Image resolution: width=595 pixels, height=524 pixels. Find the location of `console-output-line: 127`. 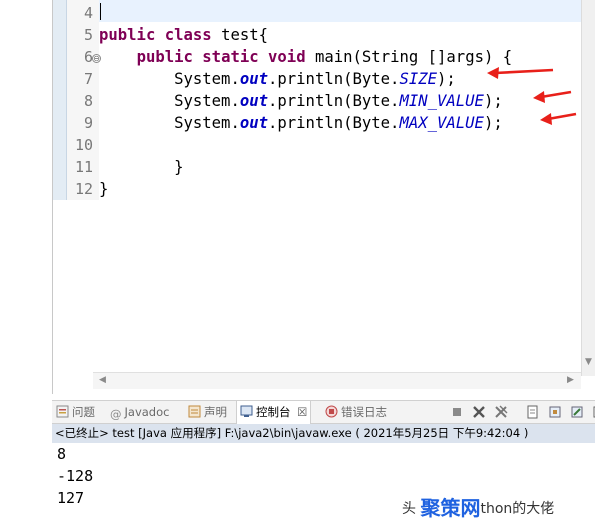

console-output-line: 127 is located at coordinates (71, 498).